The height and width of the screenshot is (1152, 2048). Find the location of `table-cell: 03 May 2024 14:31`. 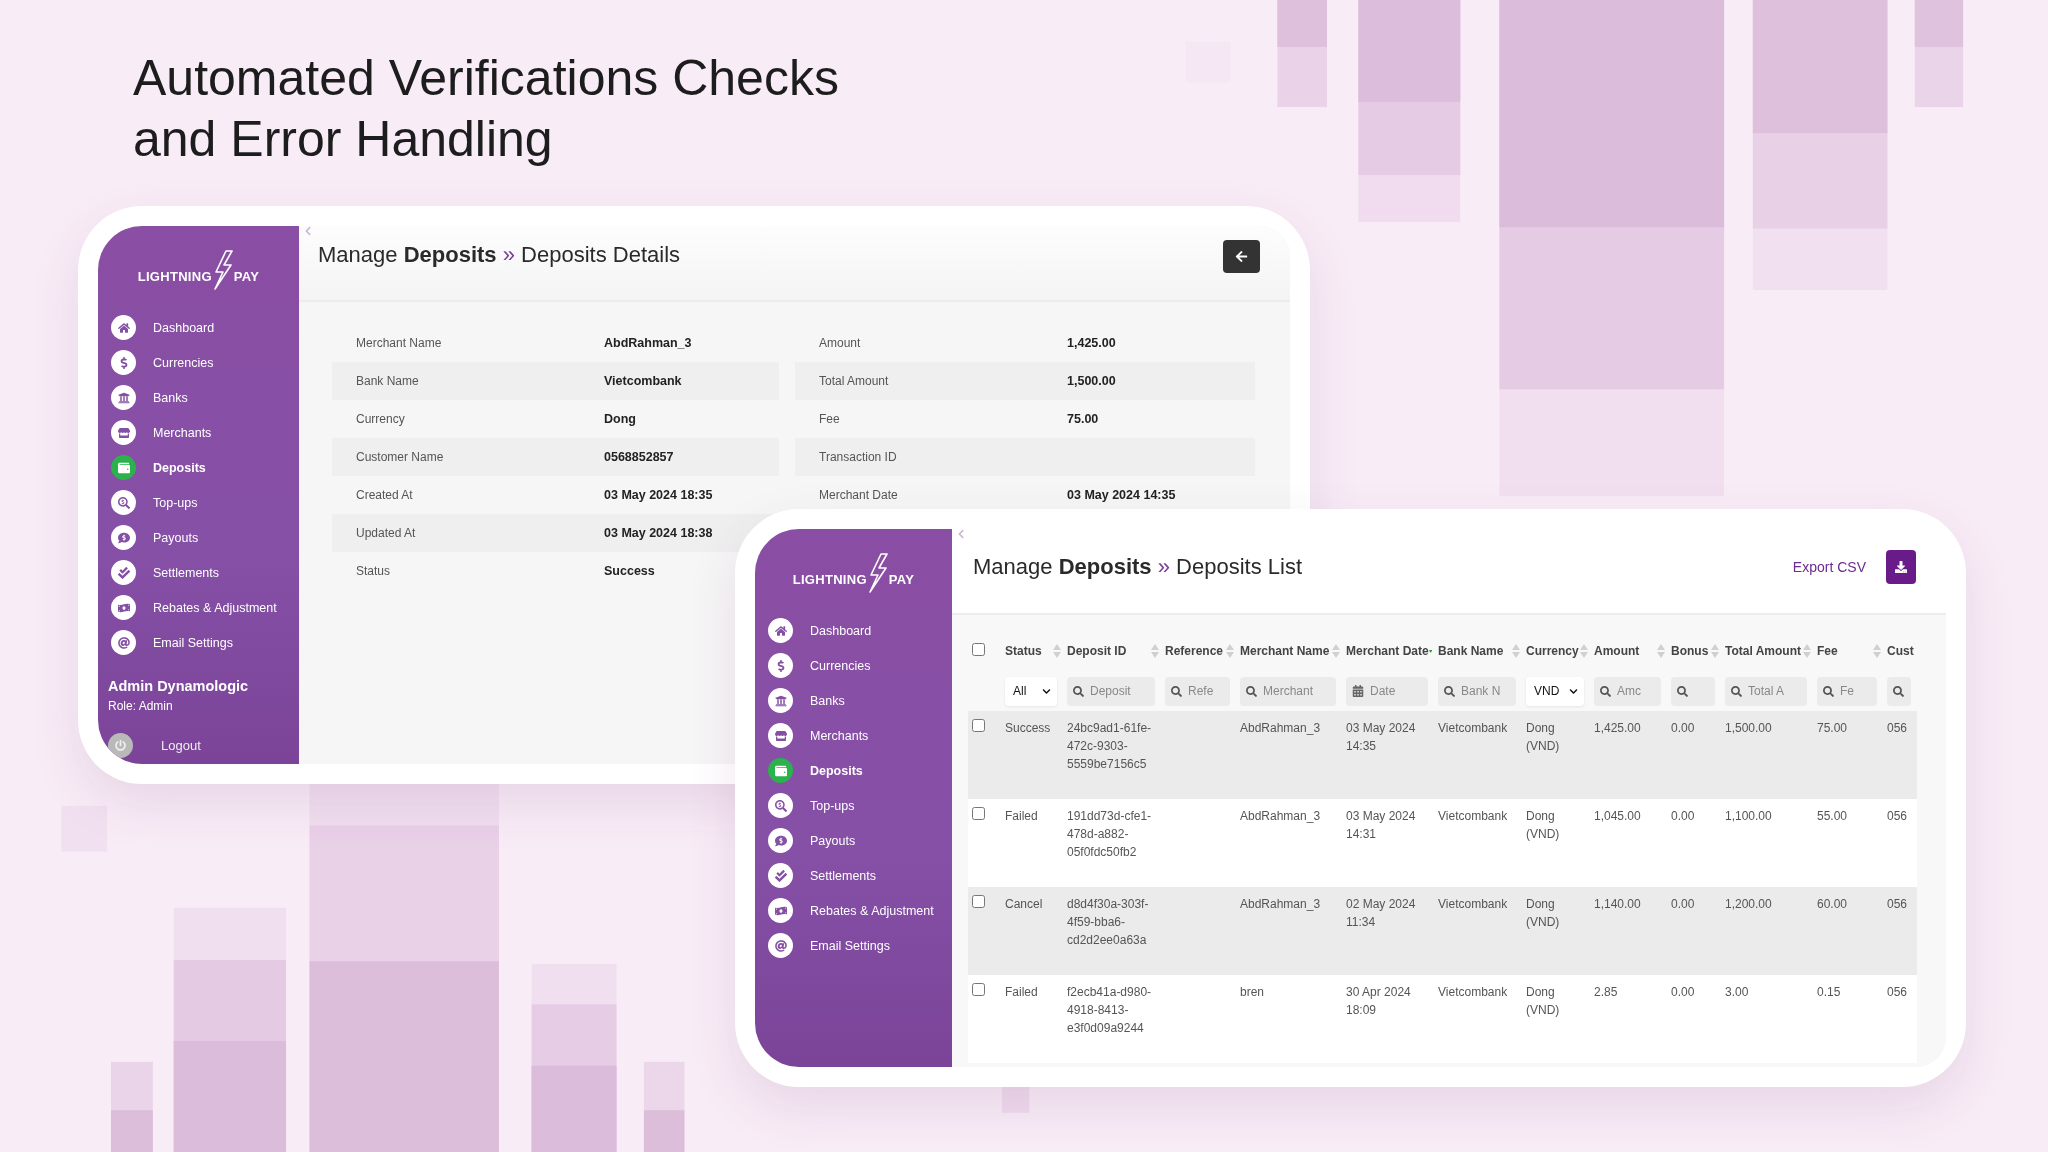

table-cell: 03 May 2024 14:31 is located at coordinates (1381, 825).